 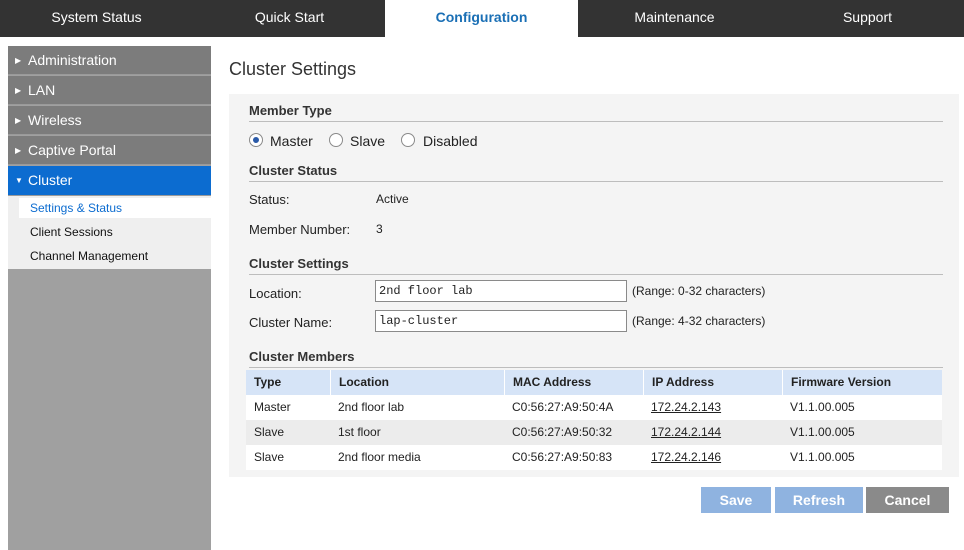 I want to click on tab-support: Support, so click(x=867, y=18).